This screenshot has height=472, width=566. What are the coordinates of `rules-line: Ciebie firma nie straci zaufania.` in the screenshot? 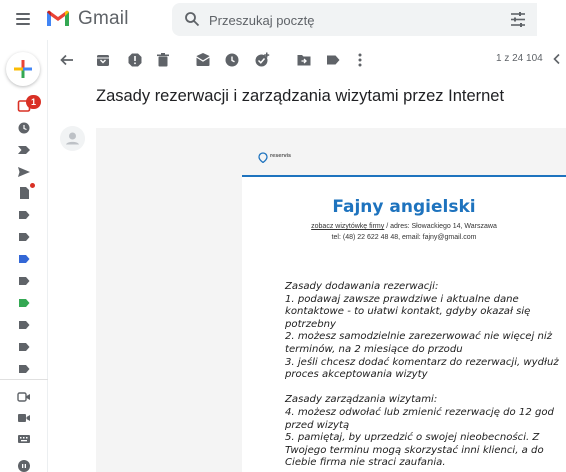 It's located at (365, 463).